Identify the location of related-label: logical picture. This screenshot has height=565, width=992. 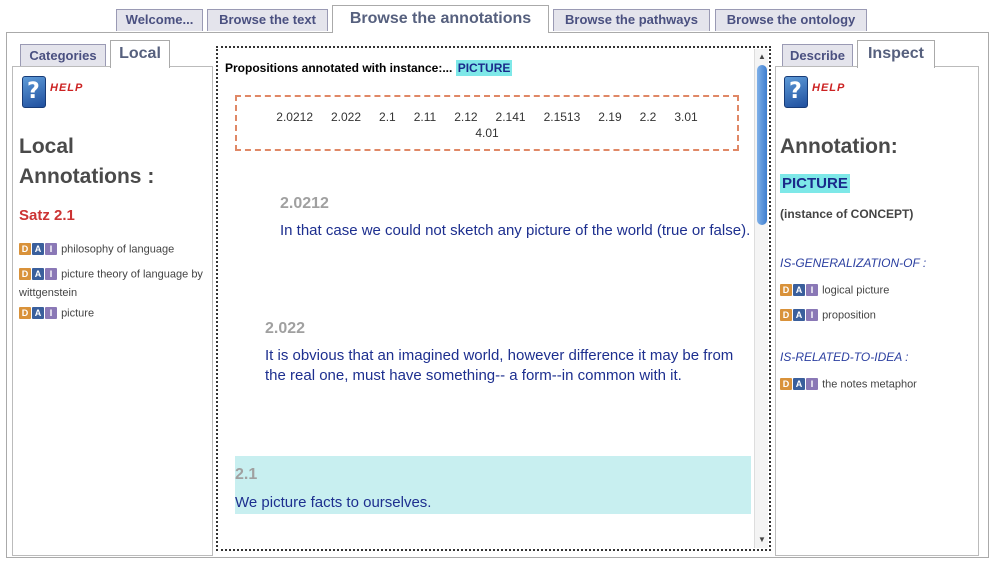
(855, 290).